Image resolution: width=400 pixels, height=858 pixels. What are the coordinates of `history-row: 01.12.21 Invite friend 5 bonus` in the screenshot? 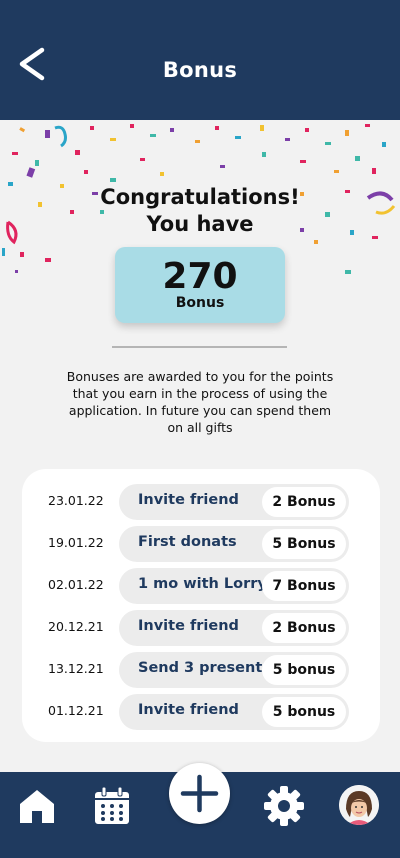 It's located at (201, 712).